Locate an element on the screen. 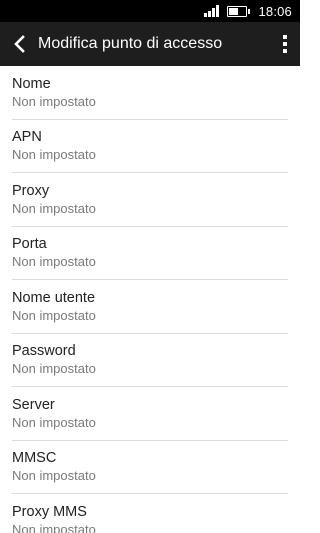 The height and width of the screenshot is (533, 320). setting-item-proxy: Proxy Non impostato is located at coordinates (150, 200).